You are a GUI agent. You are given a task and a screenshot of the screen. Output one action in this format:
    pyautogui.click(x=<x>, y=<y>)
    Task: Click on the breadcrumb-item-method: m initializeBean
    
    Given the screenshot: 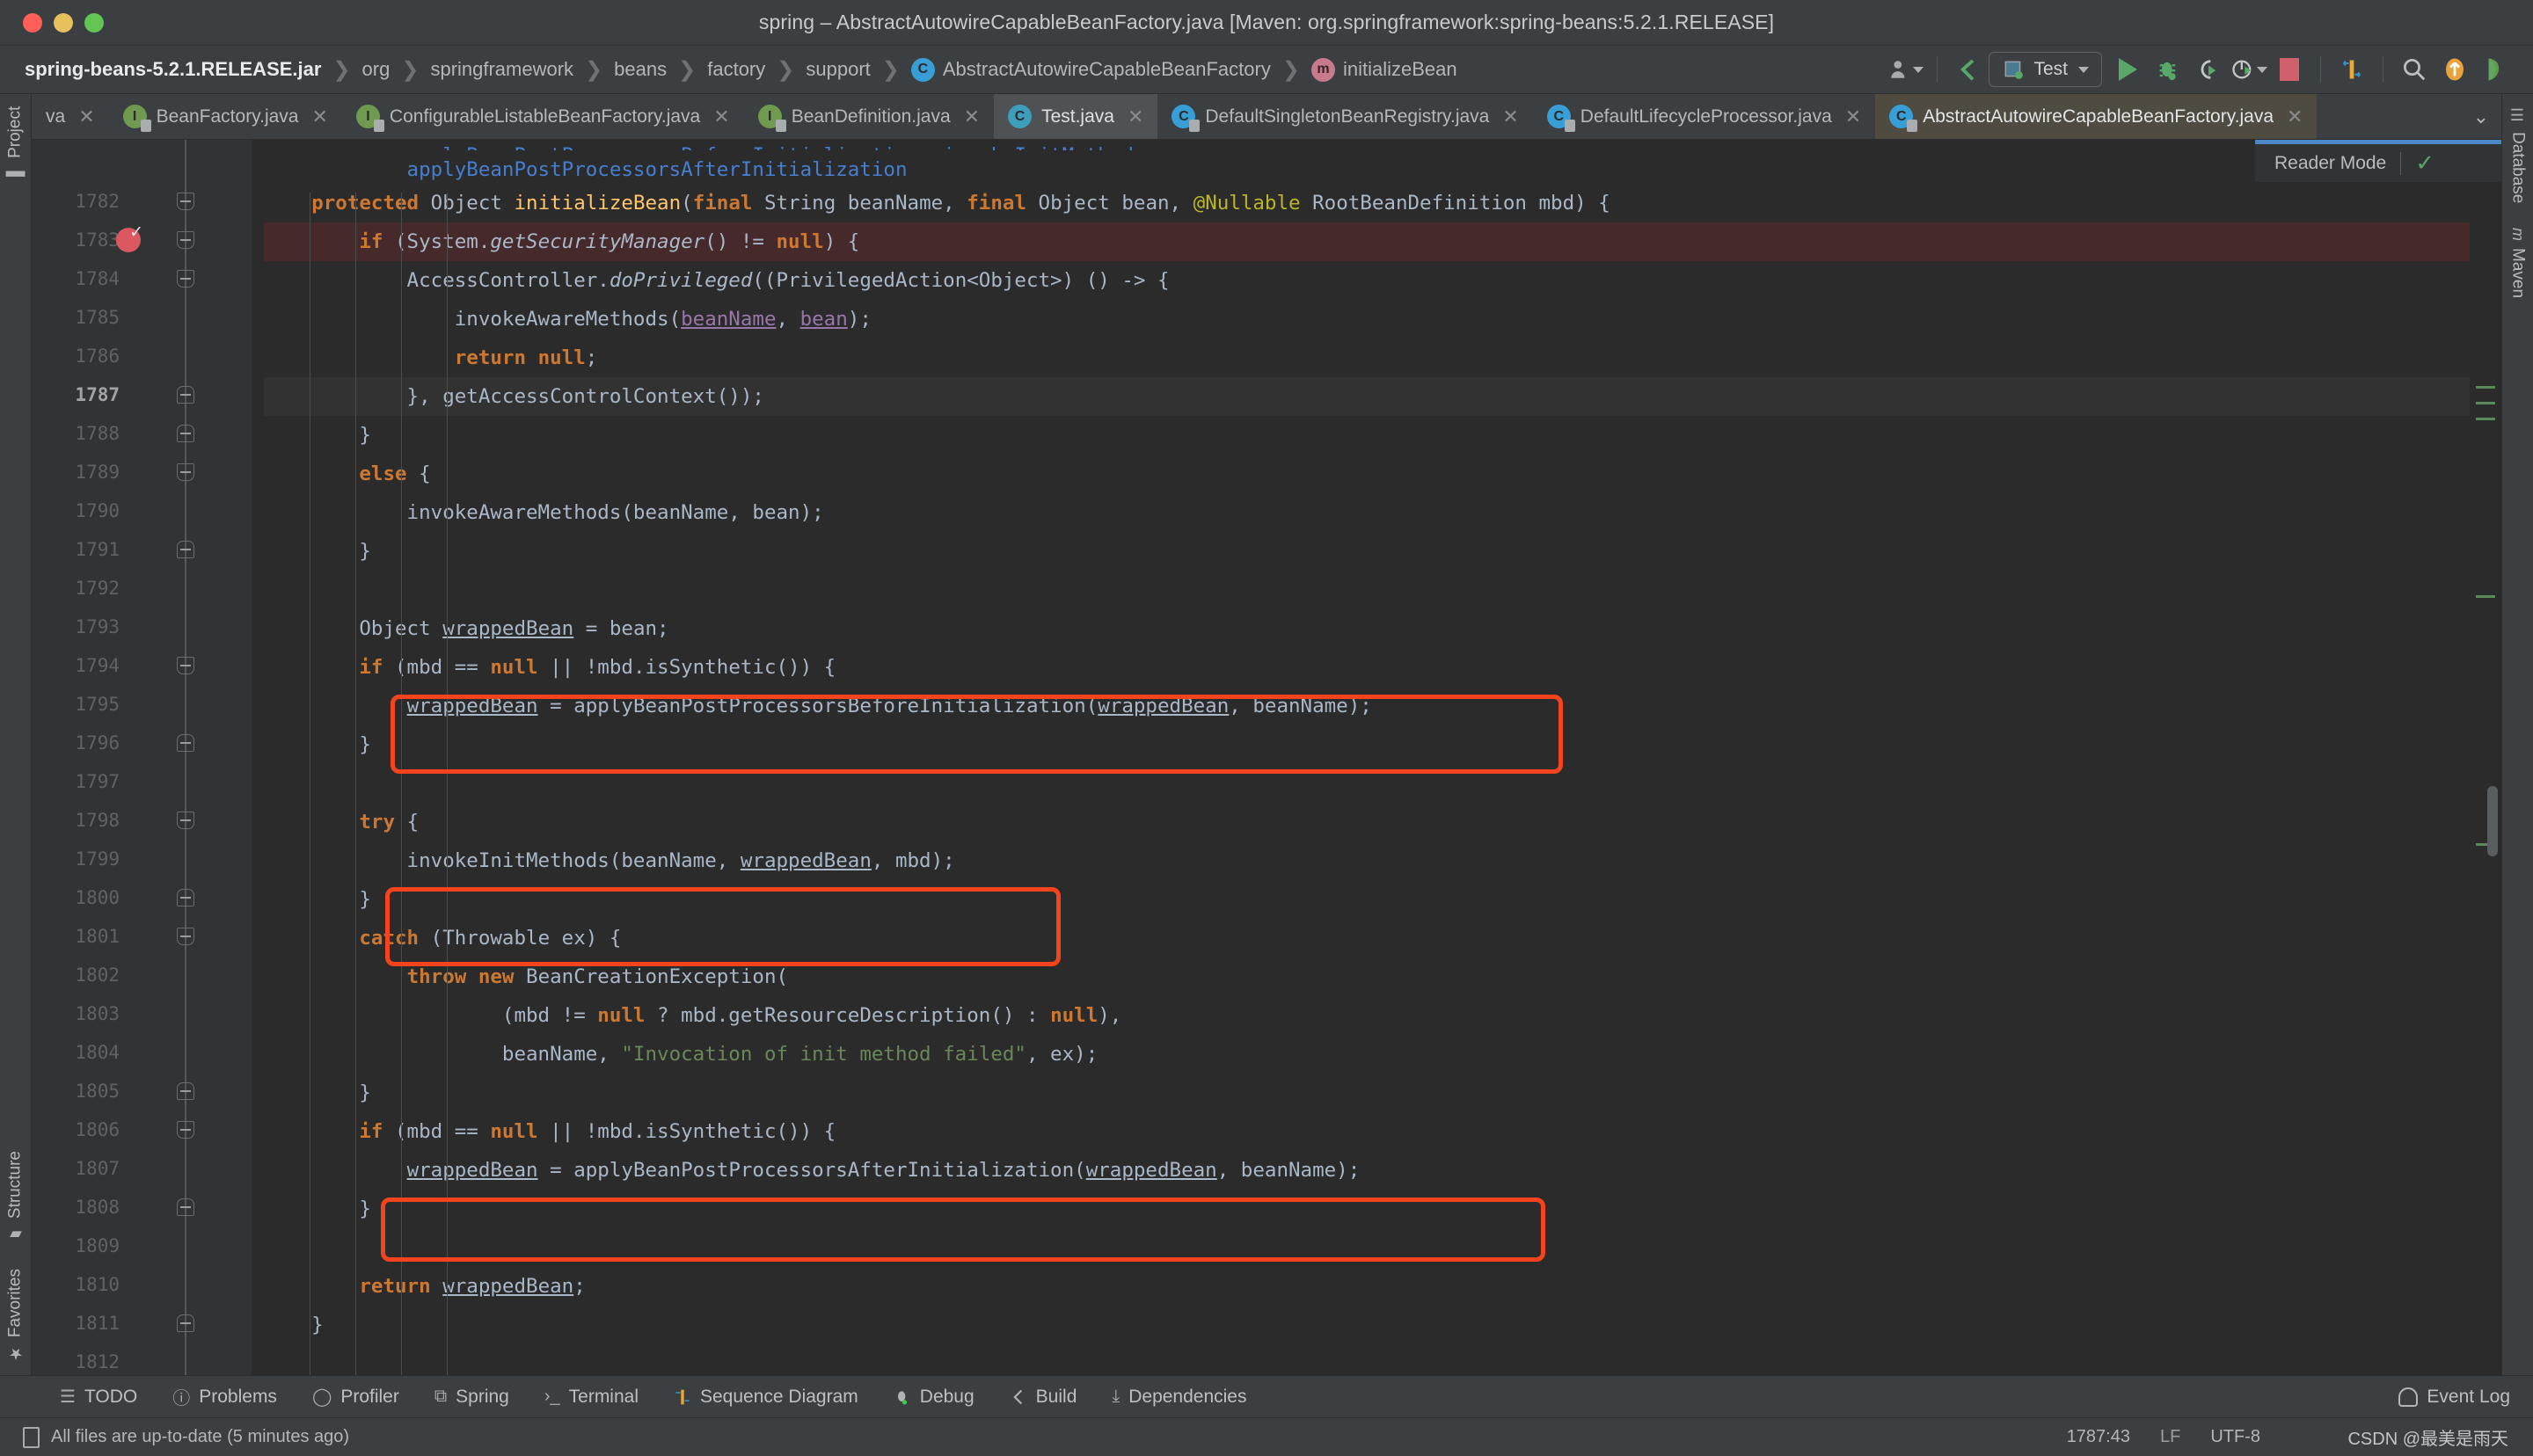 What is the action you would take?
    pyautogui.click(x=1384, y=69)
    